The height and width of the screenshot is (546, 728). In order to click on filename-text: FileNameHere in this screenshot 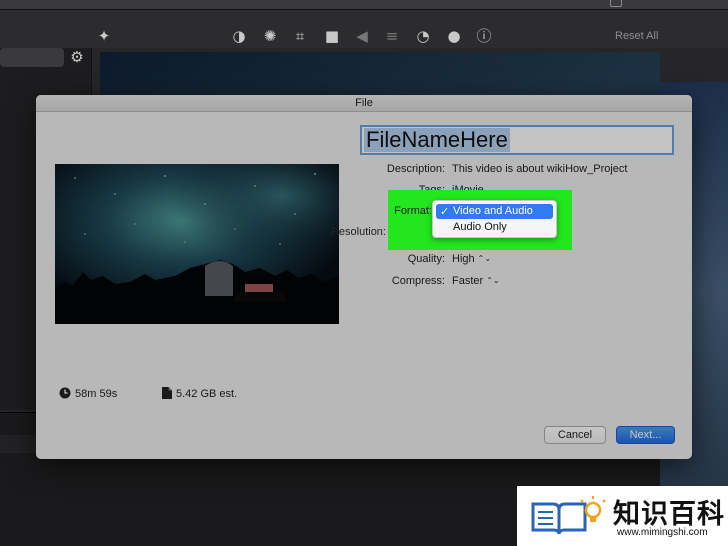, I will do `click(437, 140)`.